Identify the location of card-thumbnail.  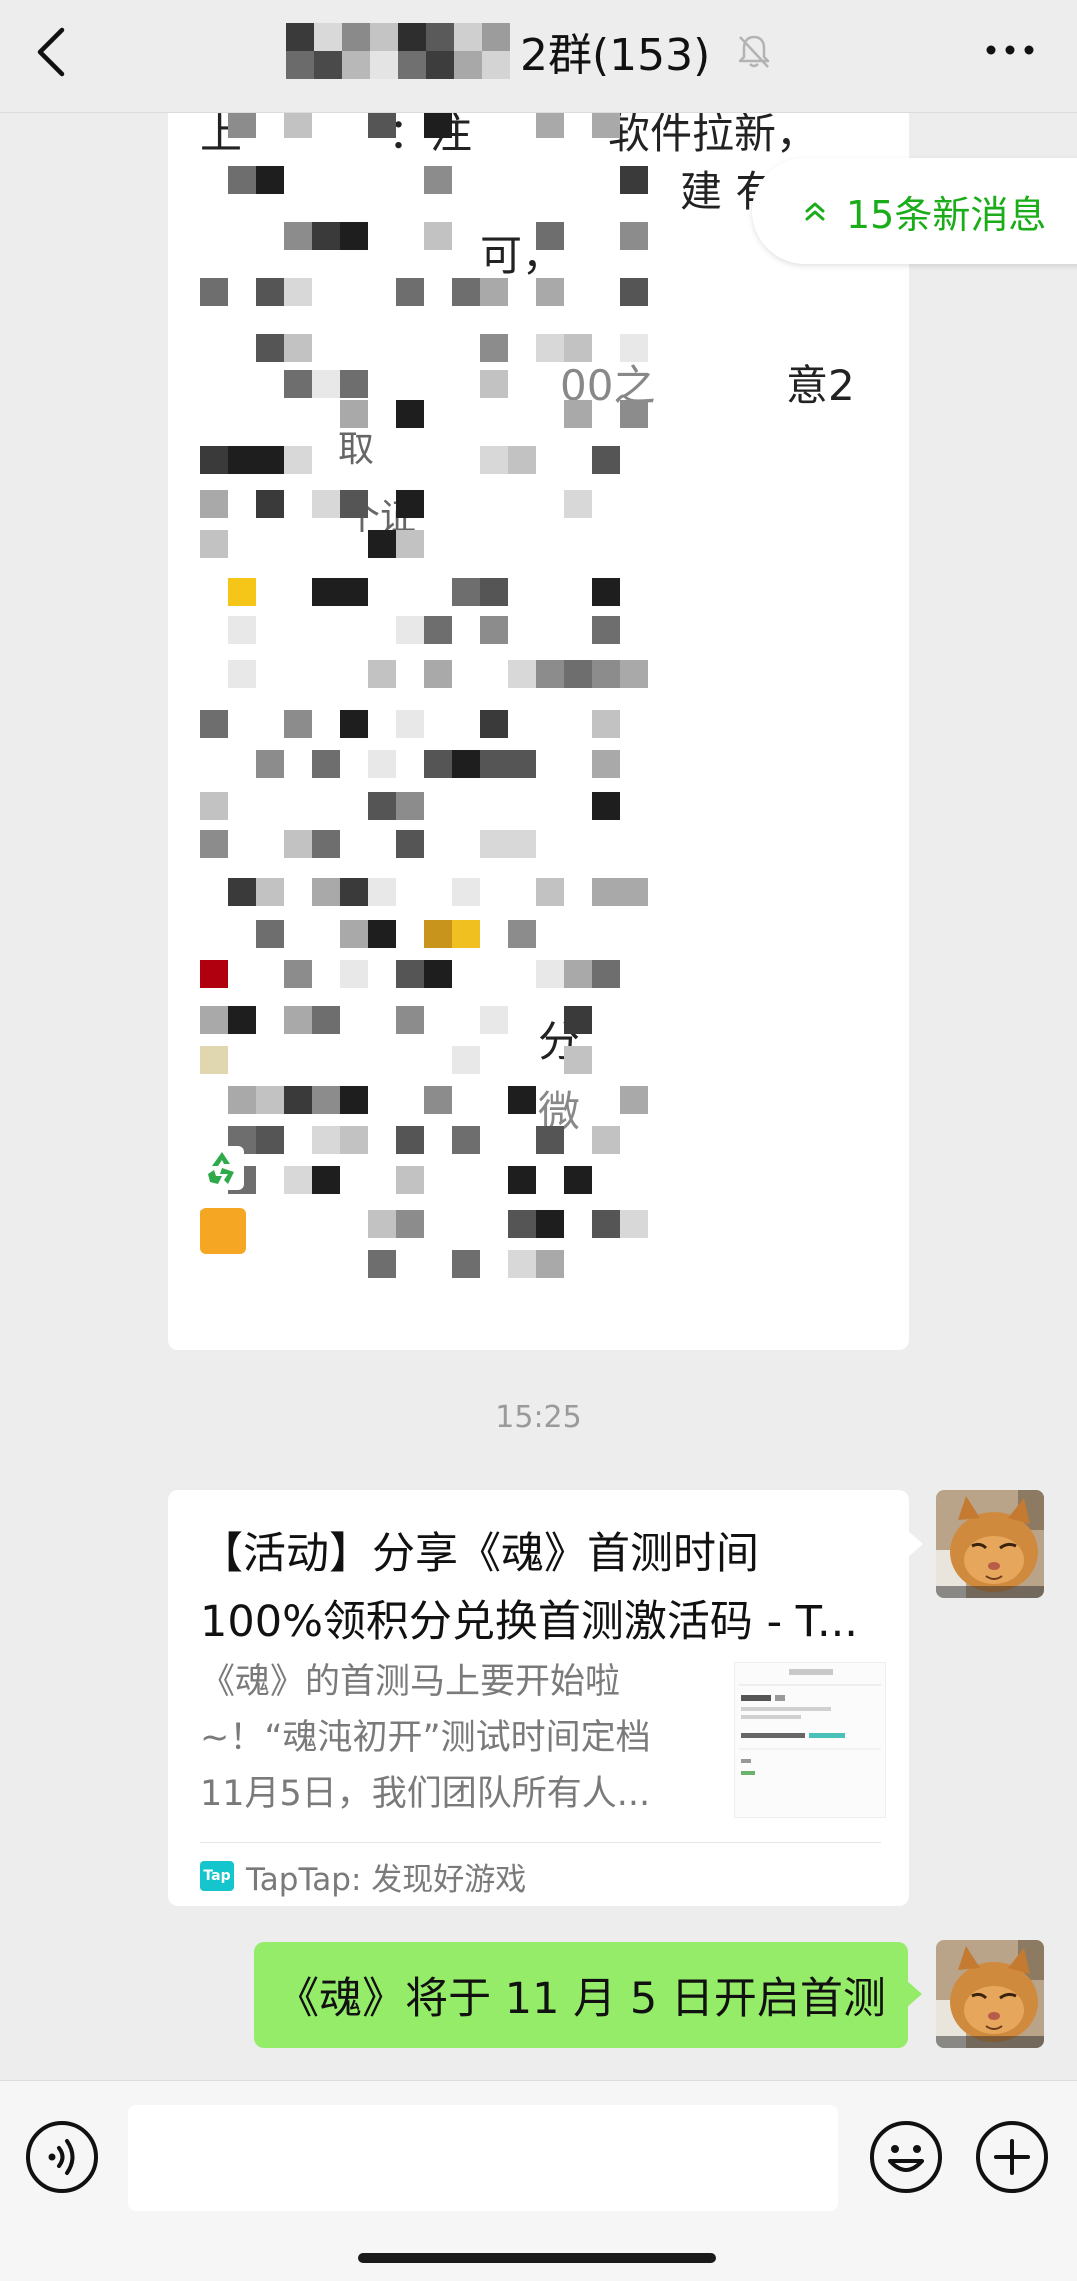
(810, 1740).